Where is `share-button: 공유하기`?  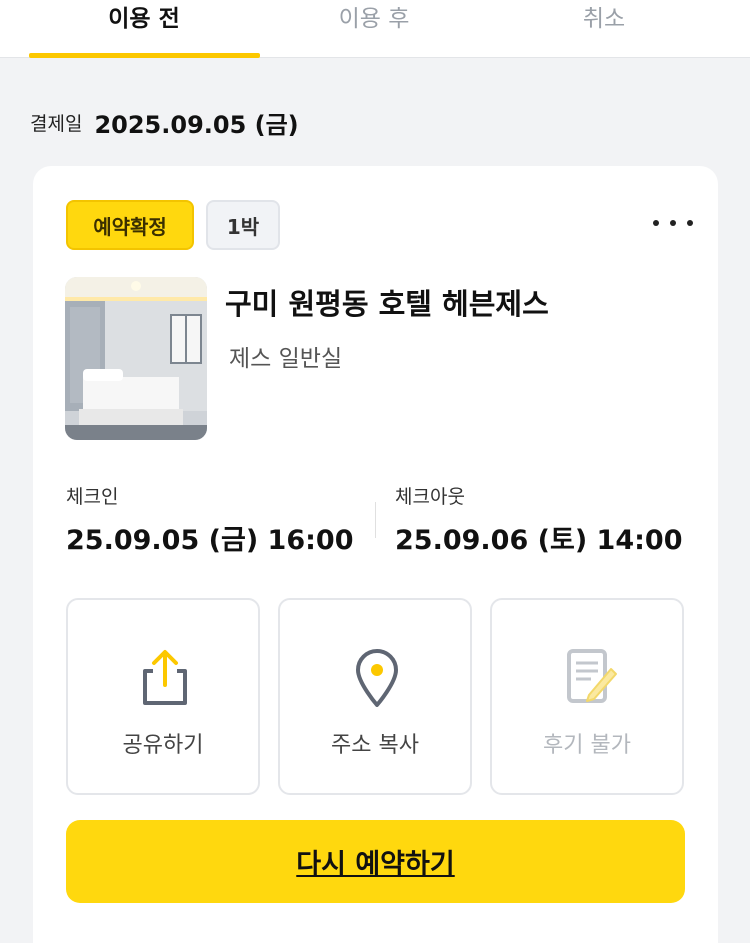 share-button: 공유하기 is located at coordinates (163, 696).